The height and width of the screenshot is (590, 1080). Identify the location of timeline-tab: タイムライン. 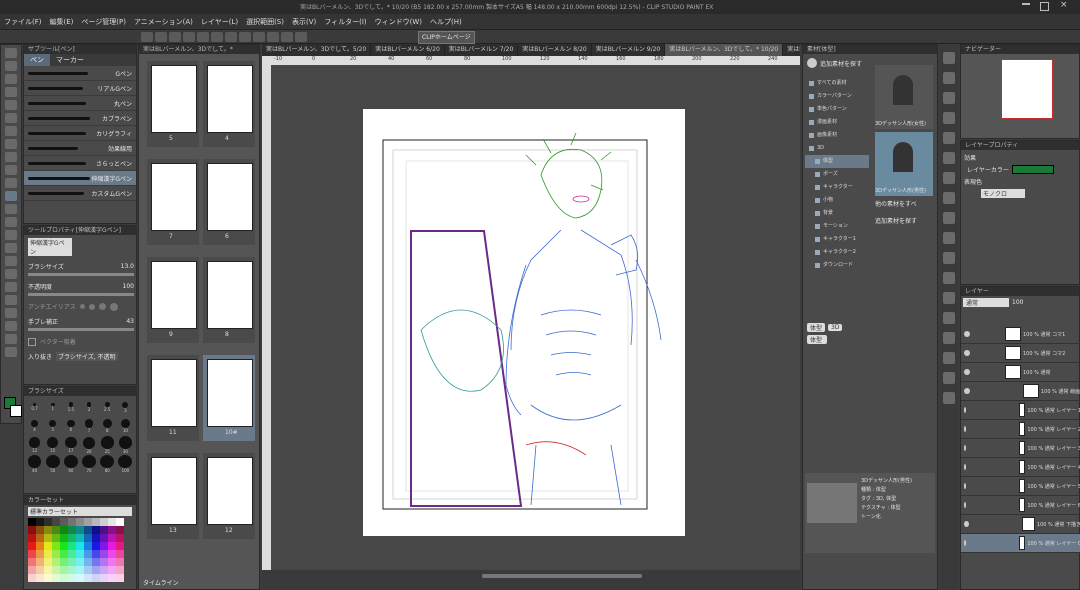
(161, 582).